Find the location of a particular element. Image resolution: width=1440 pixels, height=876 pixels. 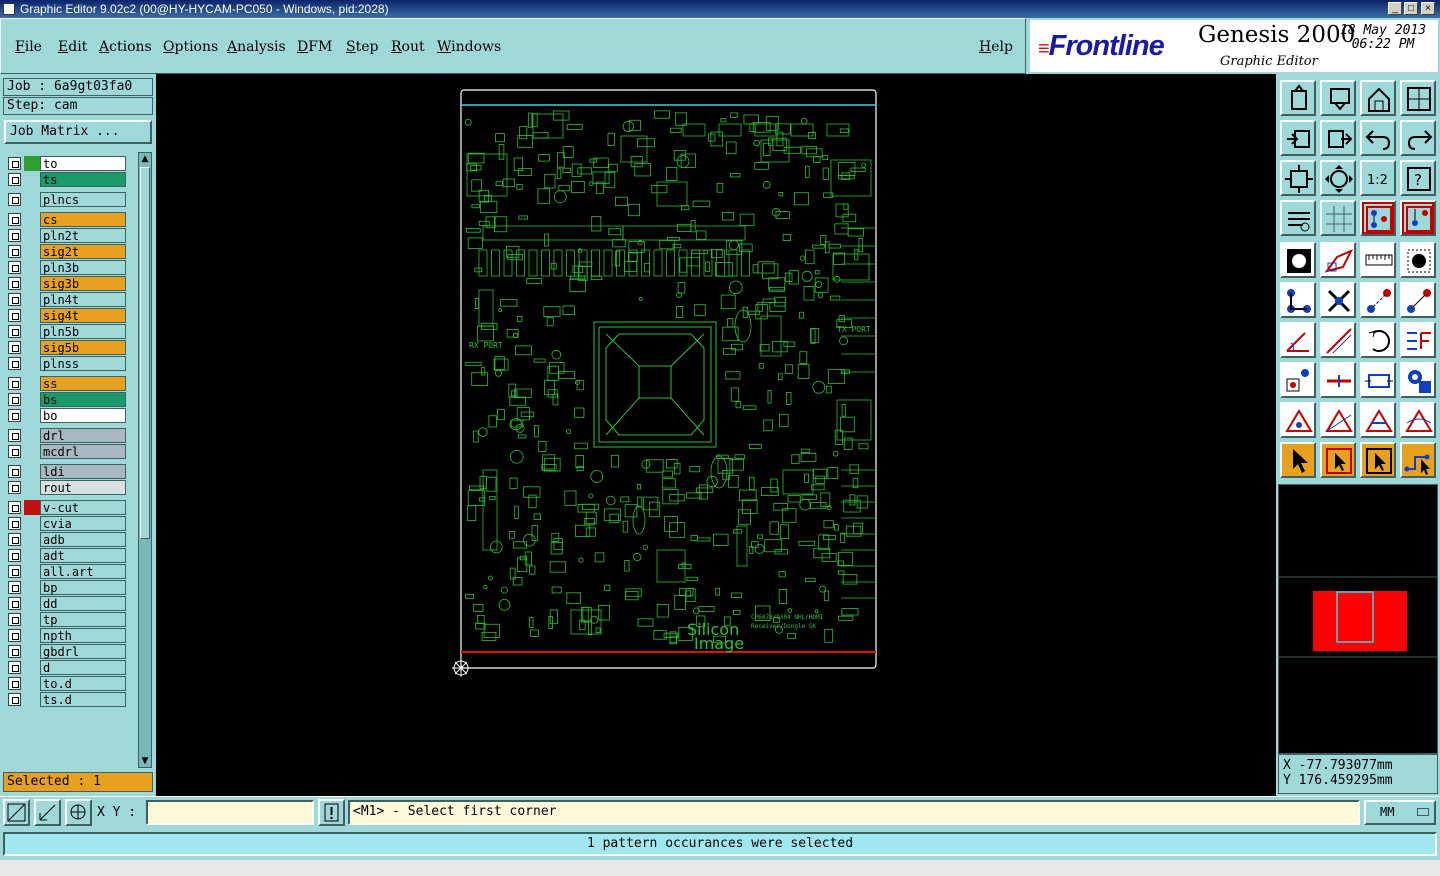

ruler-icon is located at coordinates (1378, 260).